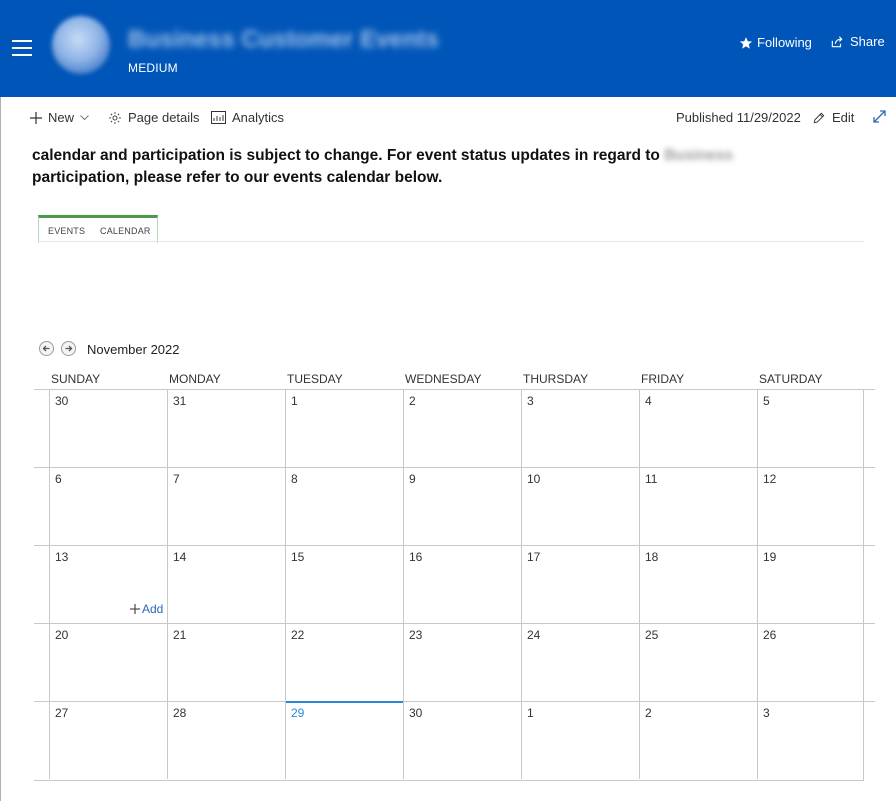 The width and height of the screenshot is (896, 801). I want to click on share-button: Share, so click(857, 41).